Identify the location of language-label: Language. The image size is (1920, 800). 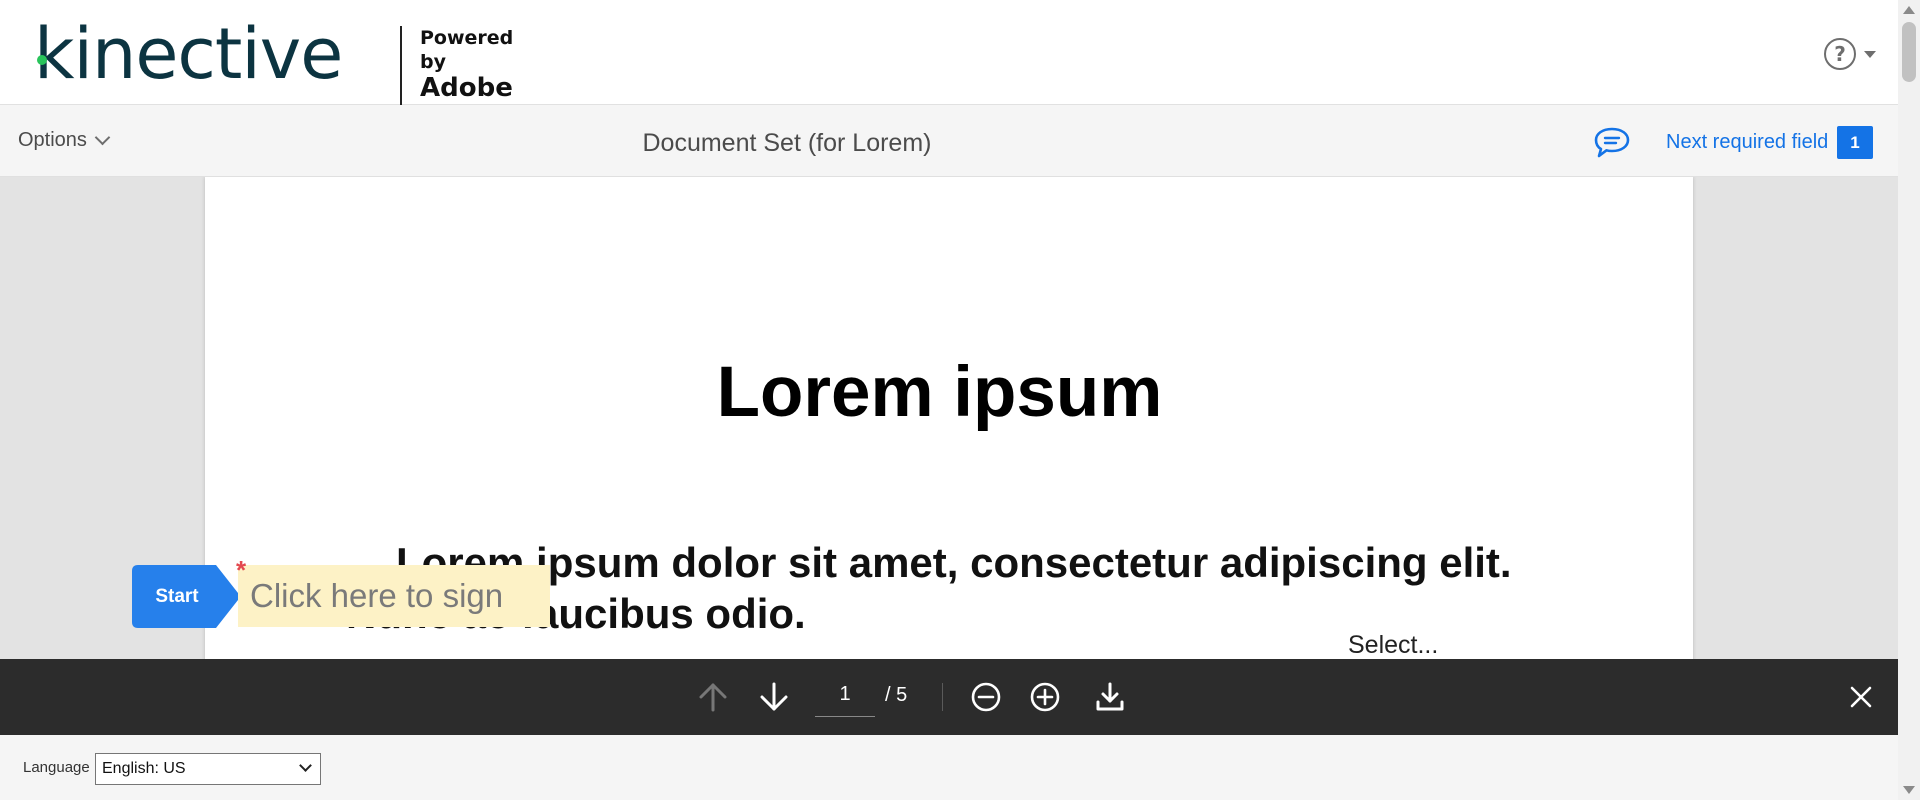
(56, 767).